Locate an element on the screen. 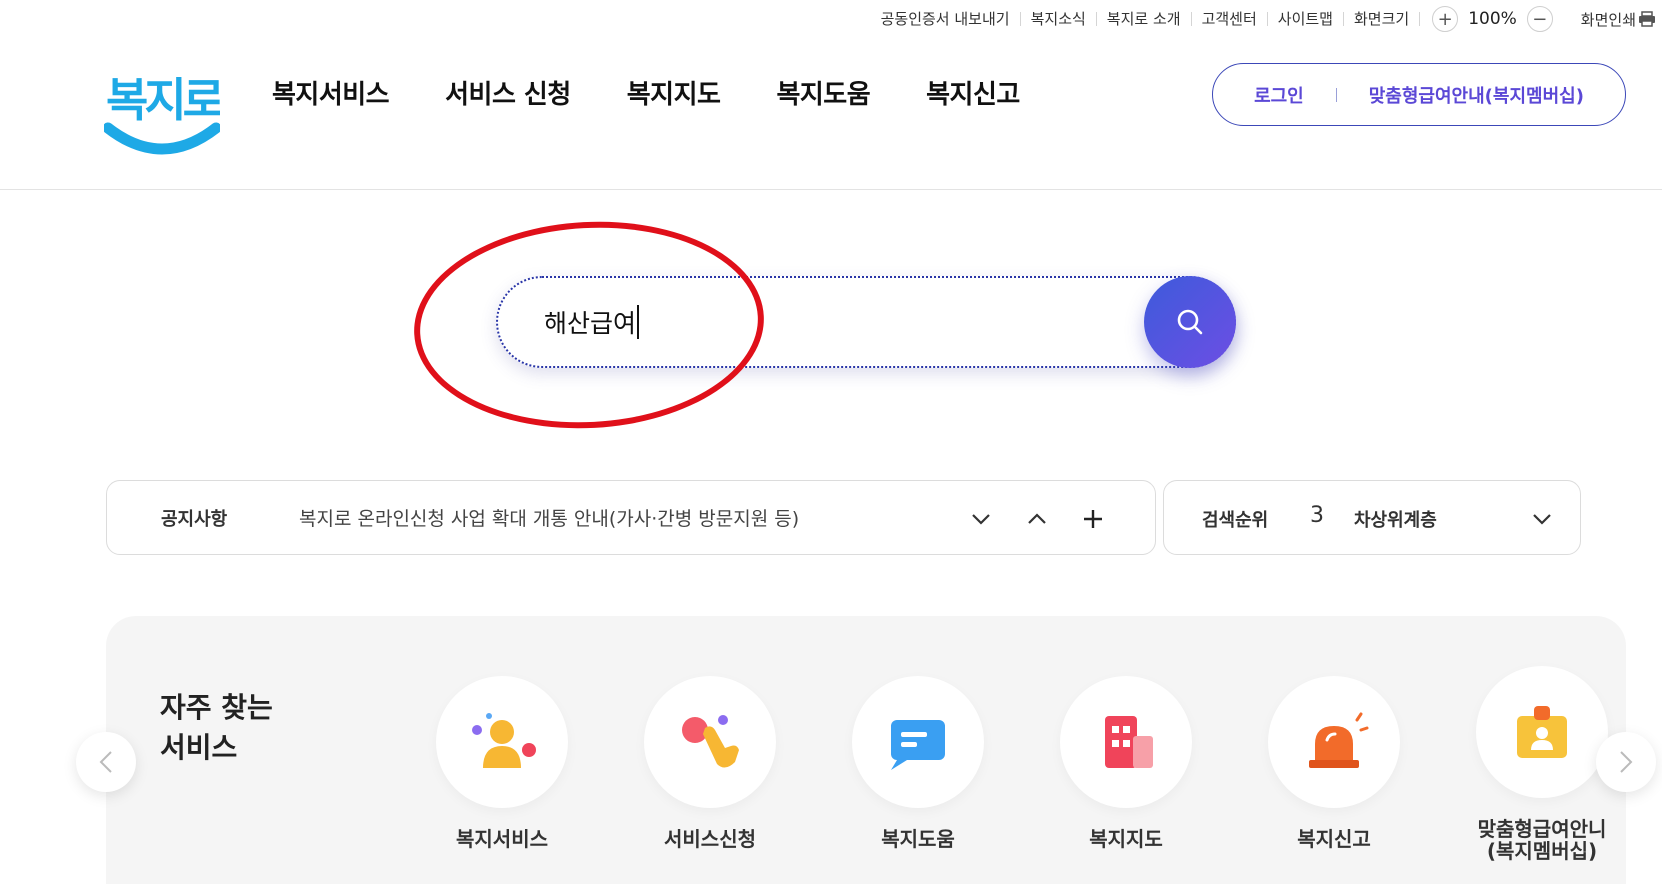  hand-click-icon is located at coordinates (710, 741).